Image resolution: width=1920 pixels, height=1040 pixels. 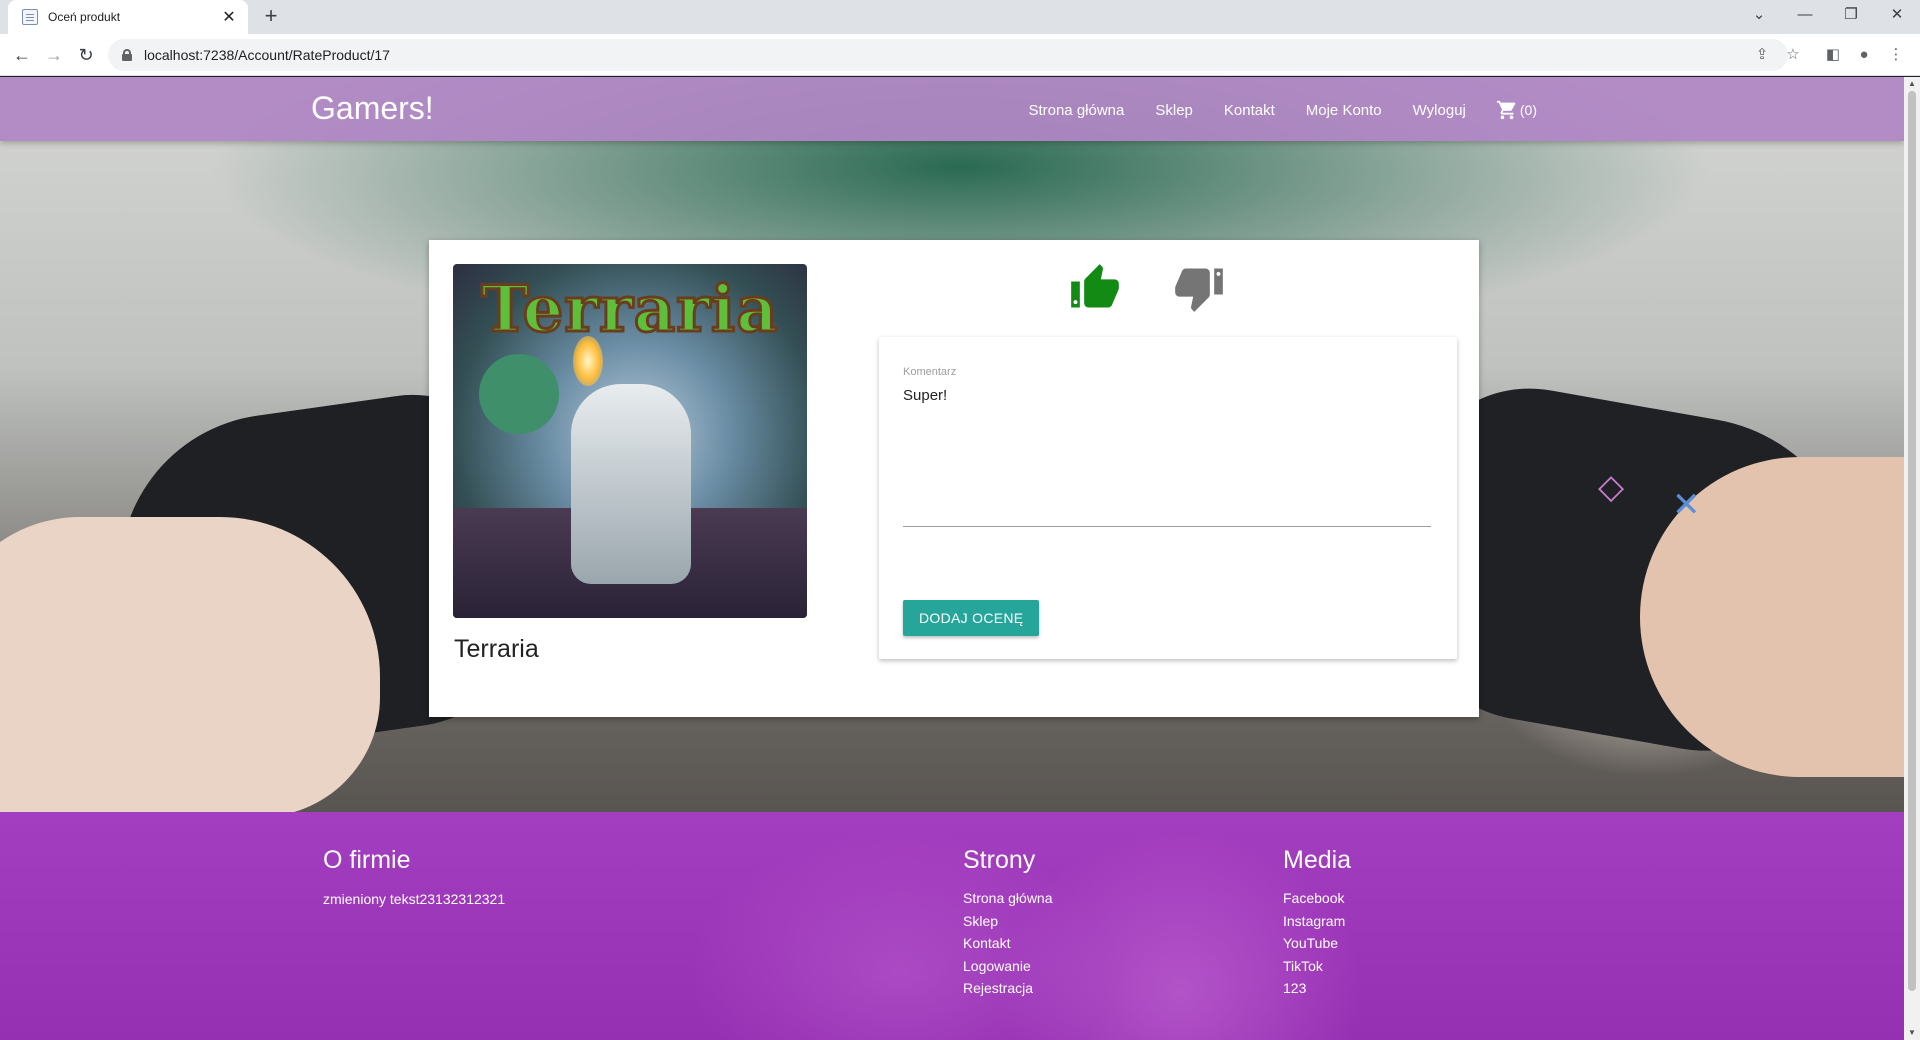 What do you see at coordinates (980, 921) in the screenshot?
I see `footer-link-shop: Sklep` at bounding box center [980, 921].